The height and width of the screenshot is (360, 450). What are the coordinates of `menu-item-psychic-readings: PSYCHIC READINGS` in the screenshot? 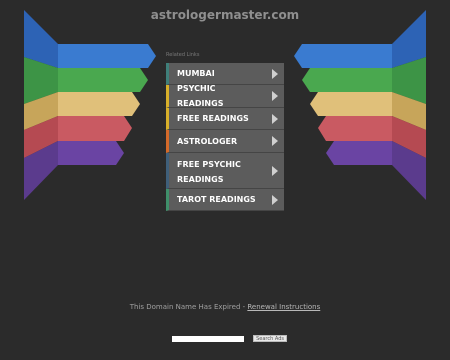 It's located at (225, 96).